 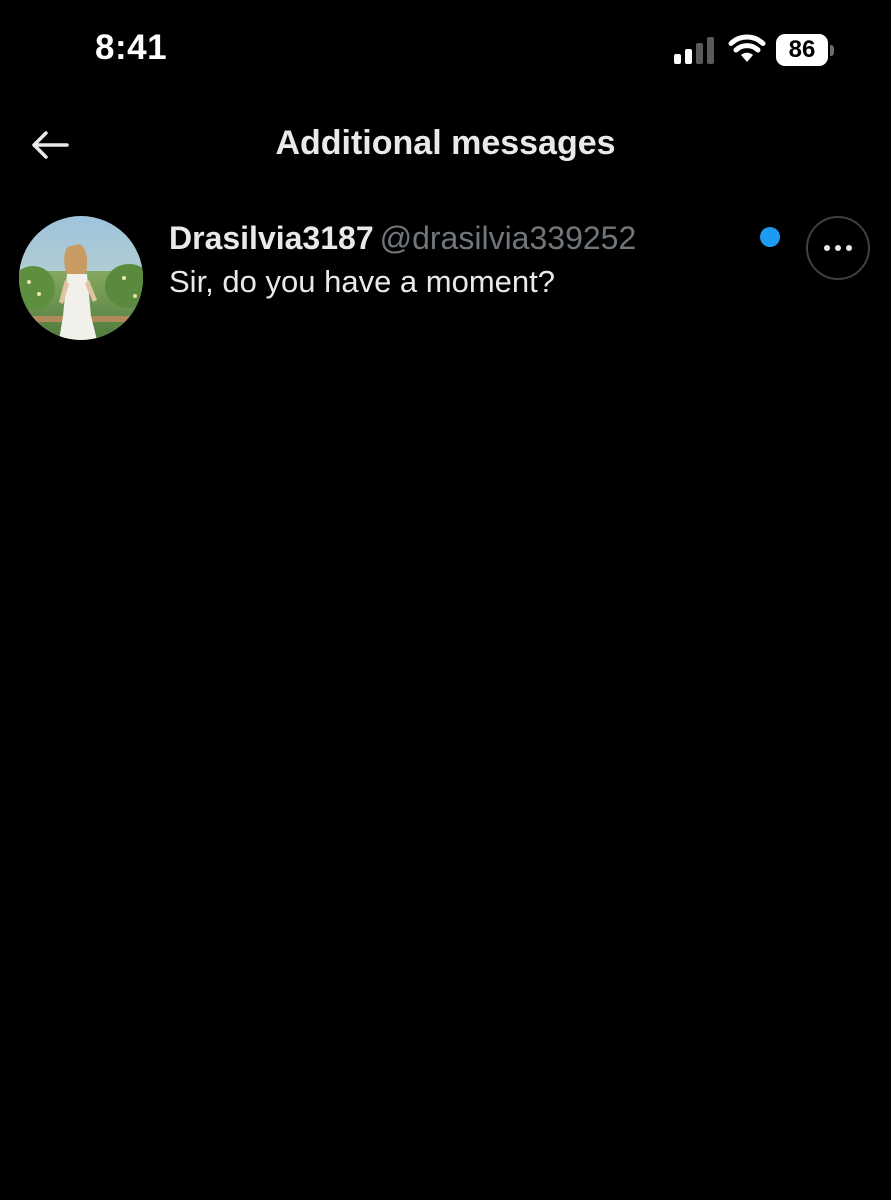 What do you see at coordinates (802, 49) in the screenshot?
I see `battery-level: 86` at bounding box center [802, 49].